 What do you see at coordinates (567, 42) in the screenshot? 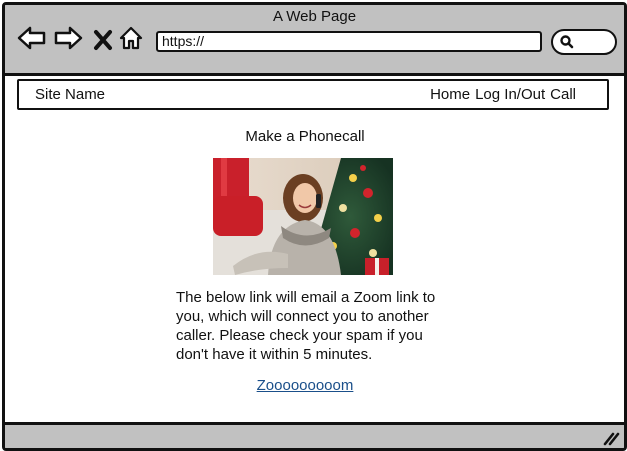
I see `search-icon` at bounding box center [567, 42].